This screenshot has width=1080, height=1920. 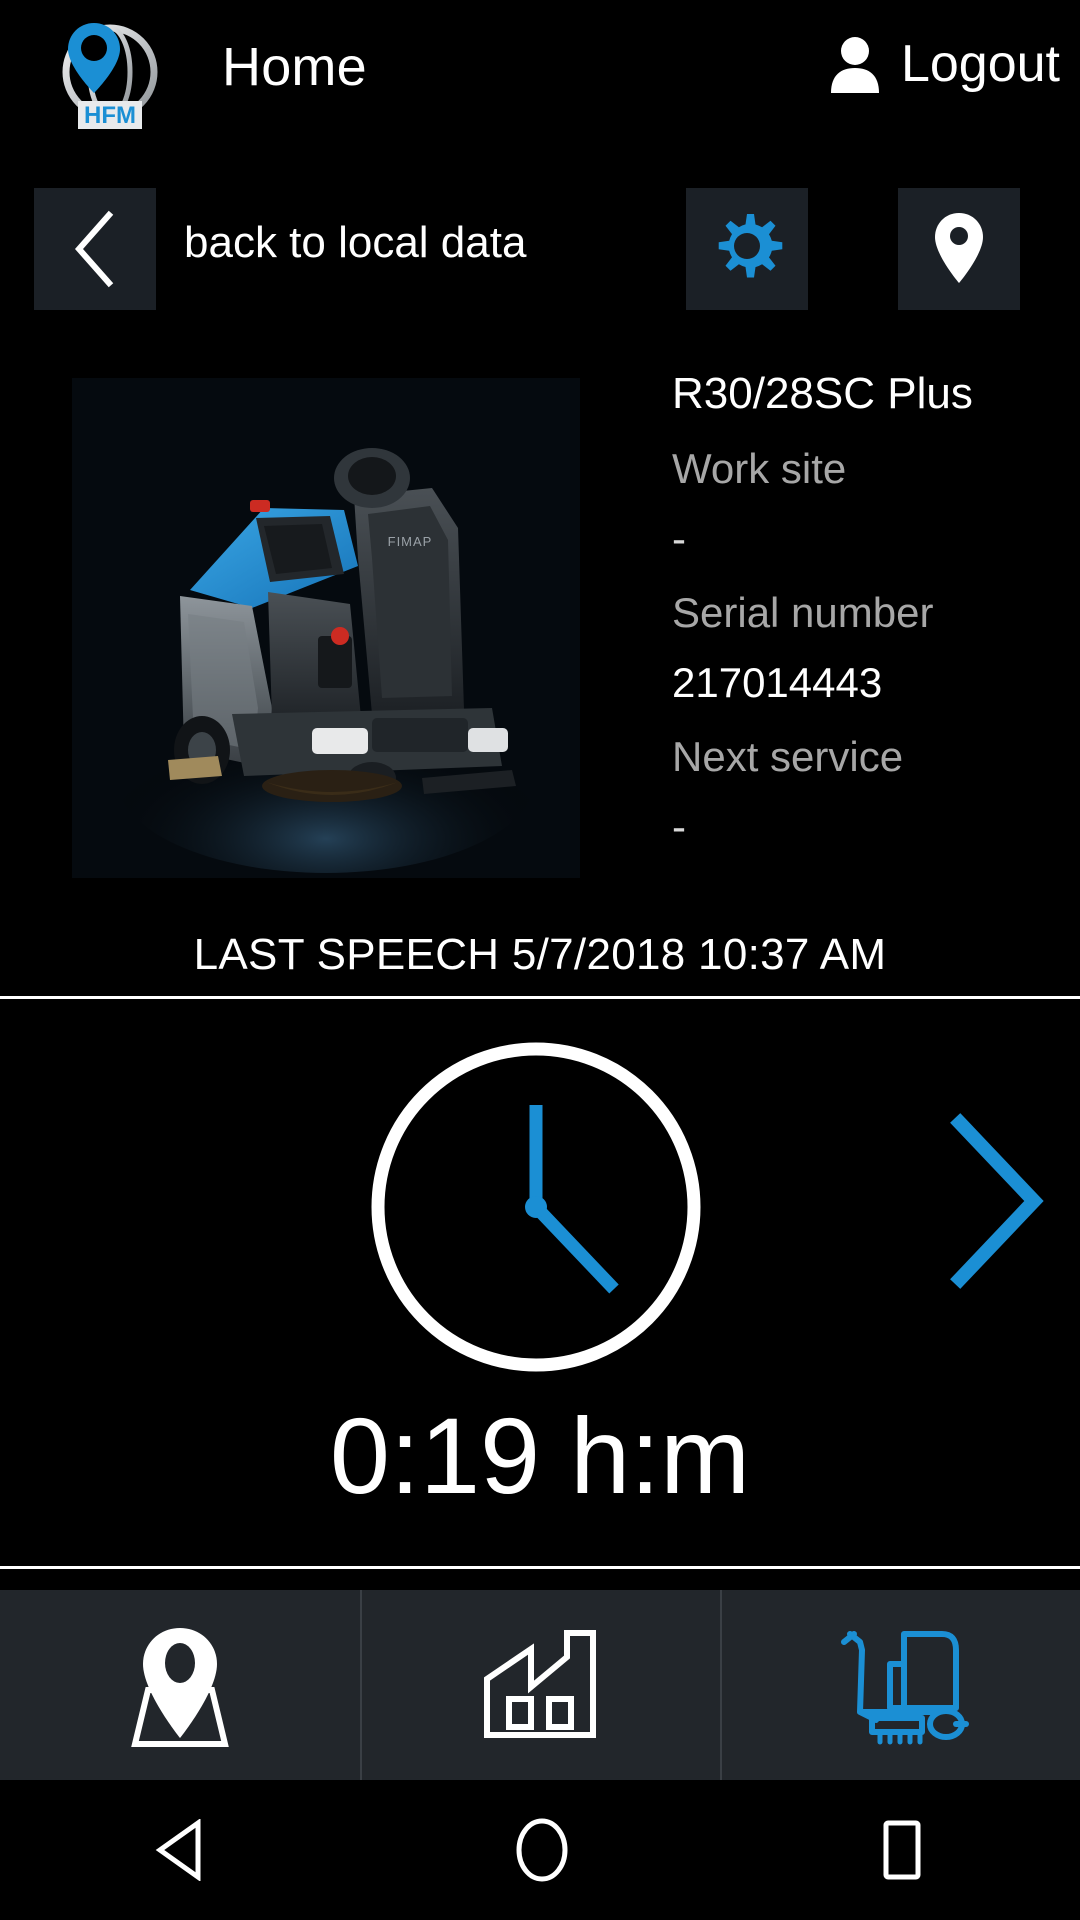 What do you see at coordinates (679, 826) in the screenshot?
I see `next-service-value: -` at bounding box center [679, 826].